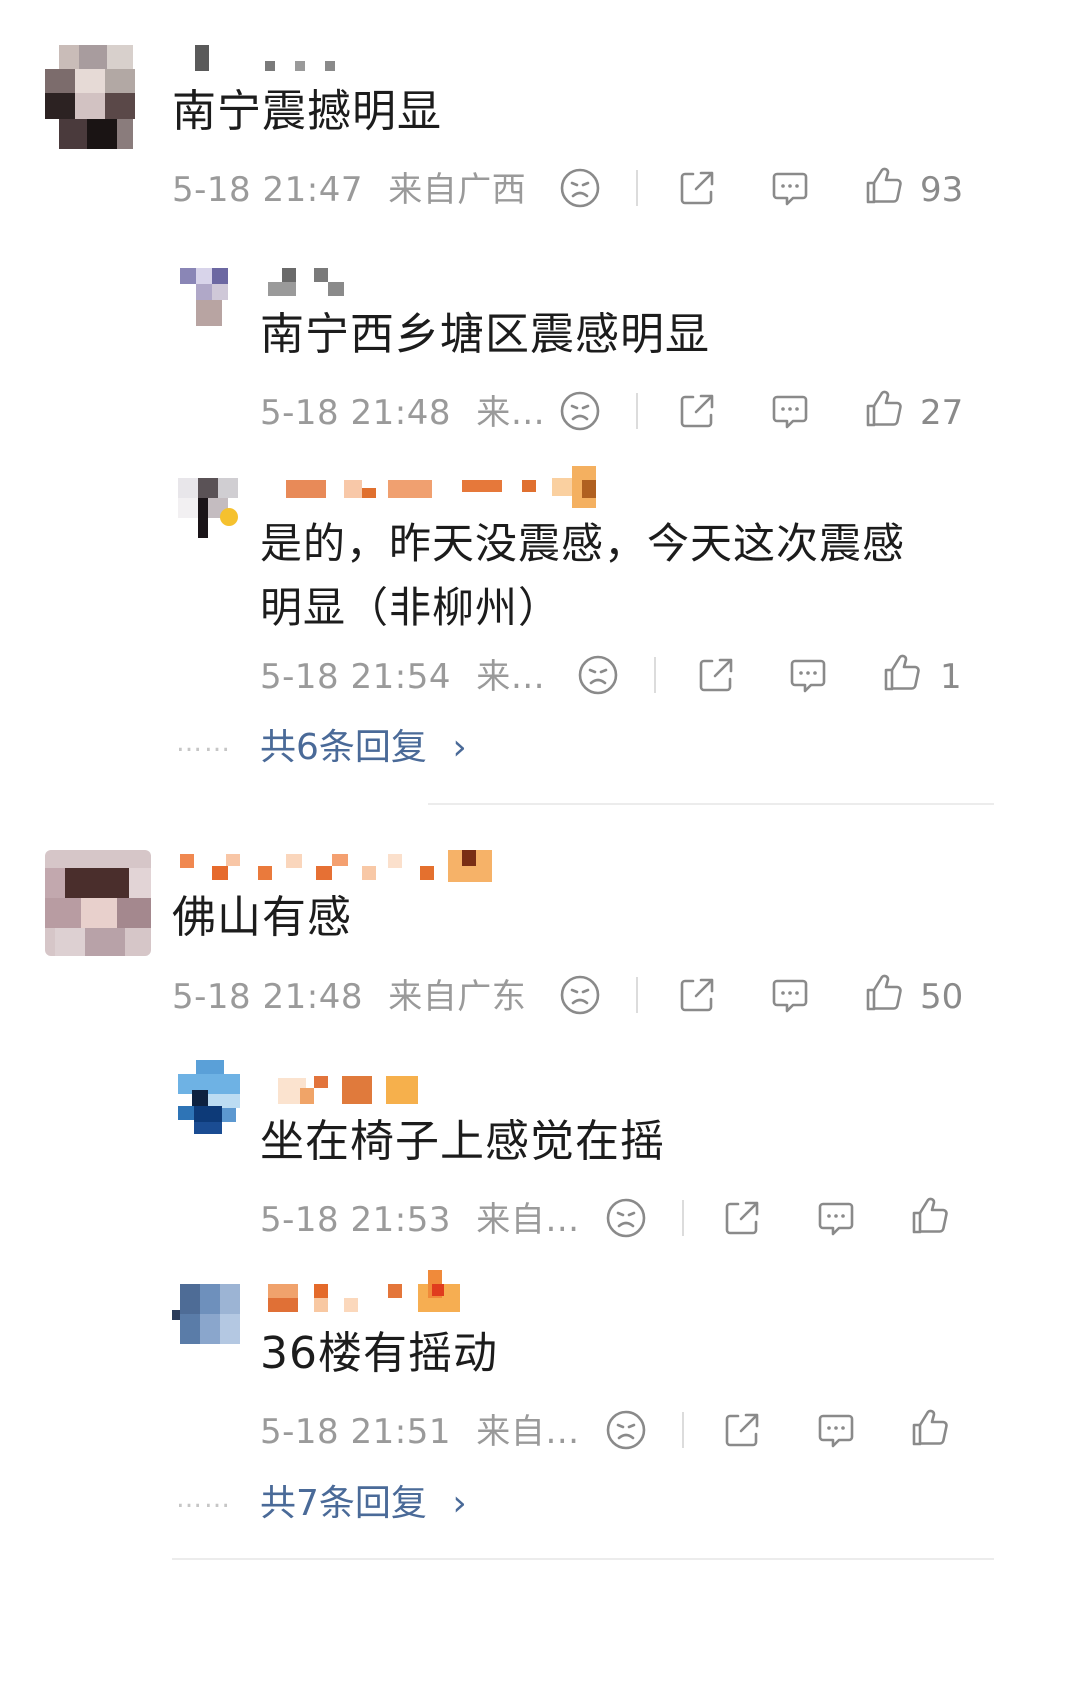  Describe the element at coordinates (462, 1141) in the screenshot. I see `reply-text: 坐在椅子上感觉在摇` at that location.